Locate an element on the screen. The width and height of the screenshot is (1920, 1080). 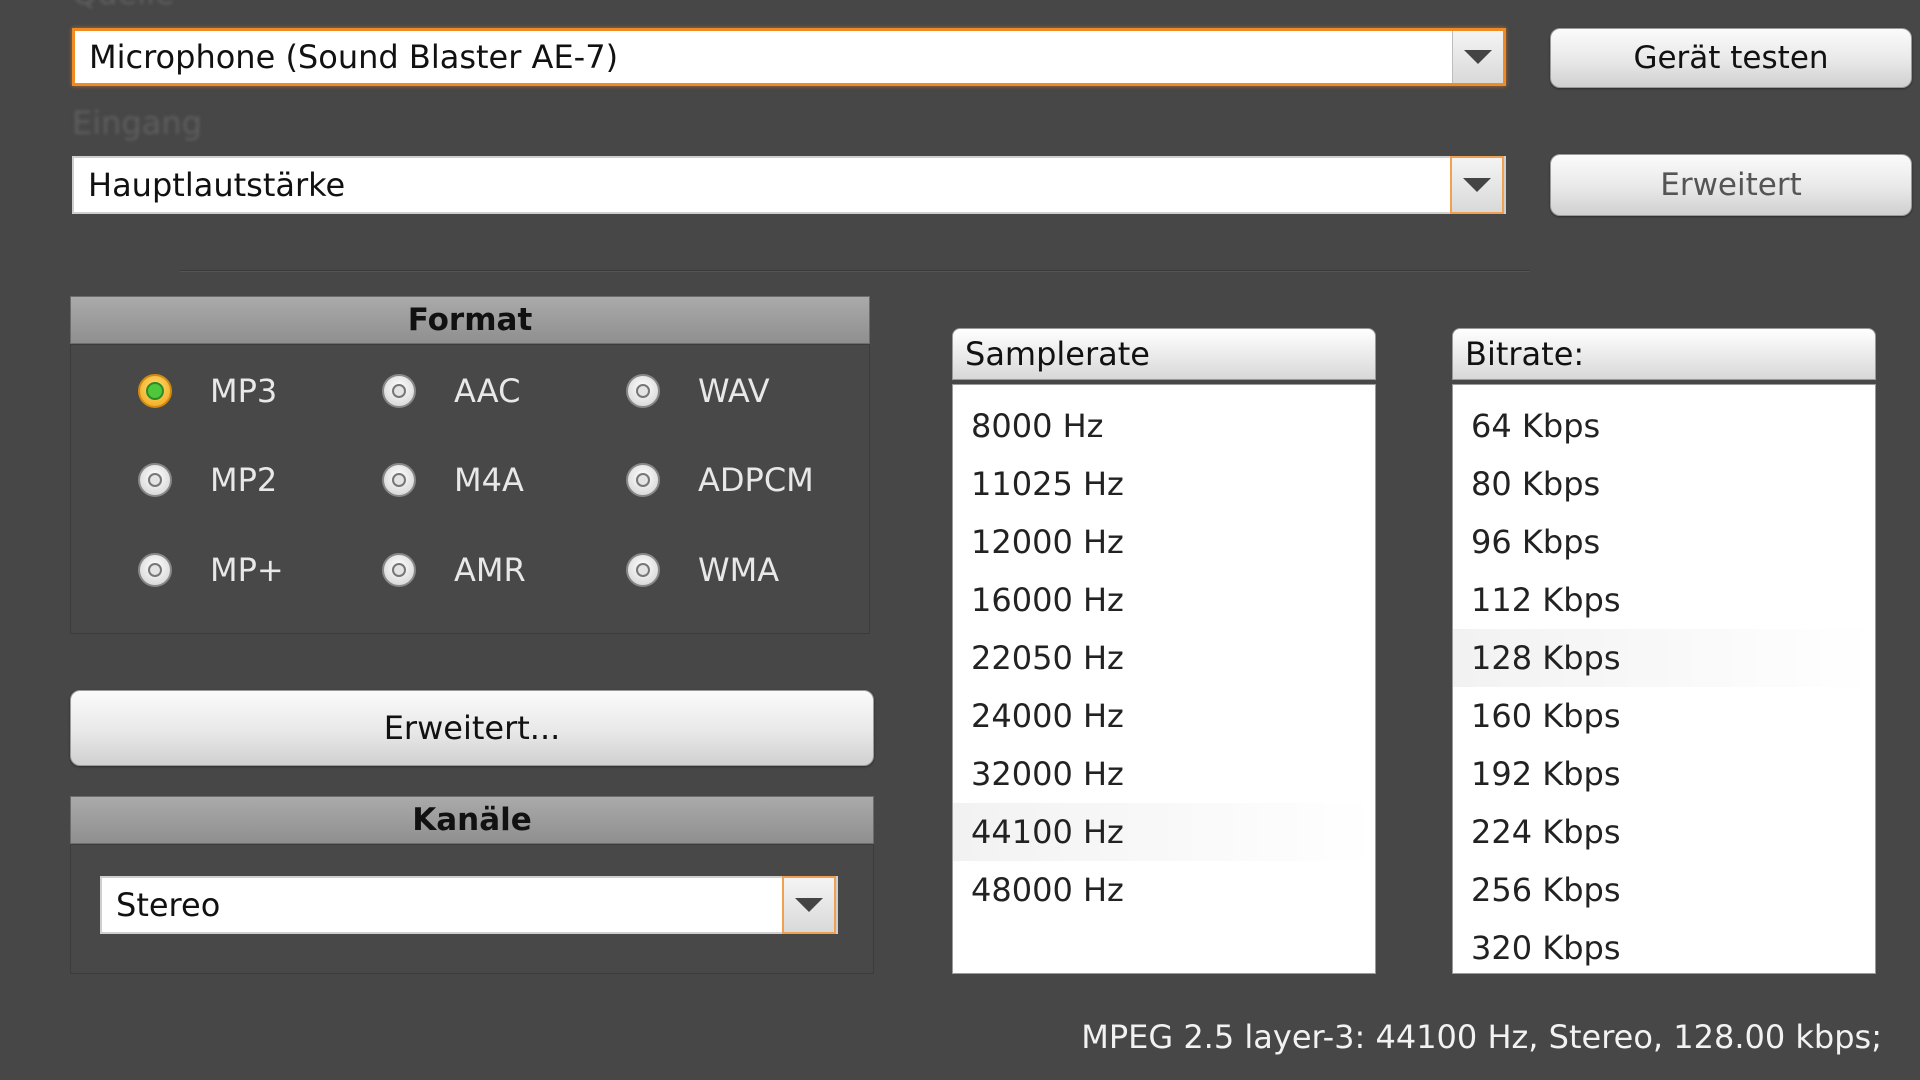
list-item: 224 Kbps is located at coordinates (1664, 832).